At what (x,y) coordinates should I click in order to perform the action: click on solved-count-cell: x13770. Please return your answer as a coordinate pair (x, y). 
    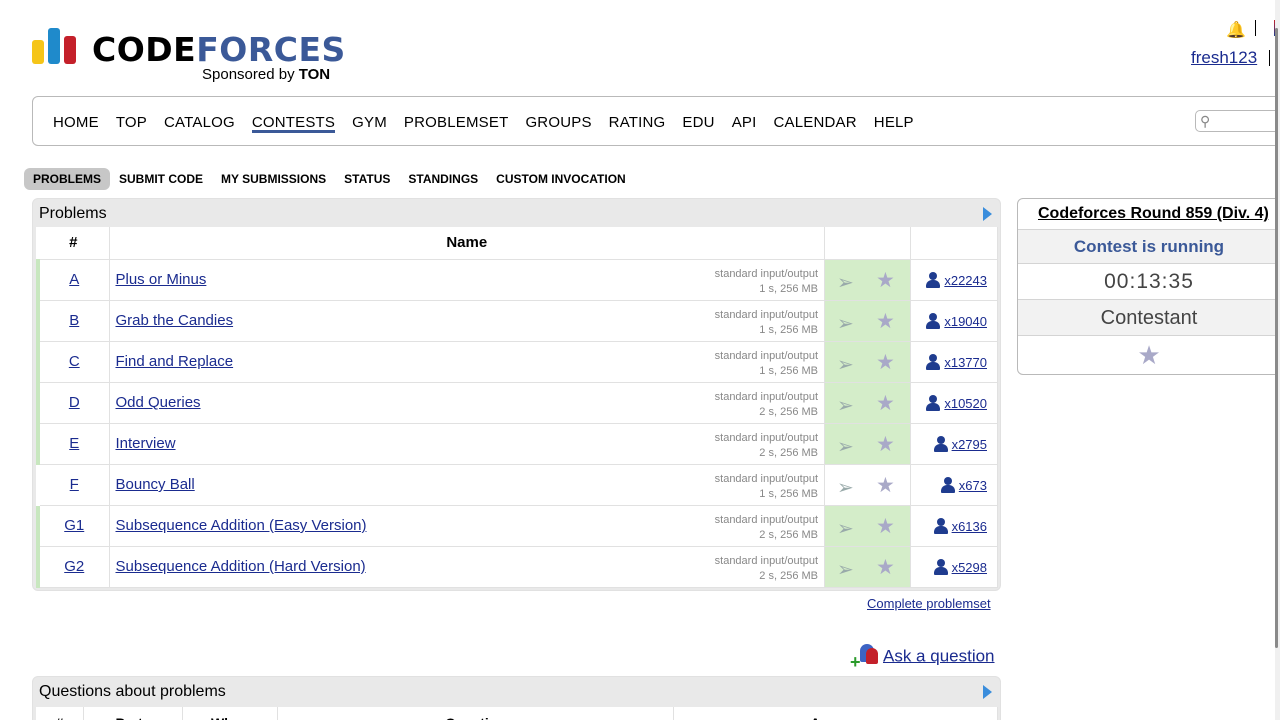
    Looking at the image, I should click on (954, 362).